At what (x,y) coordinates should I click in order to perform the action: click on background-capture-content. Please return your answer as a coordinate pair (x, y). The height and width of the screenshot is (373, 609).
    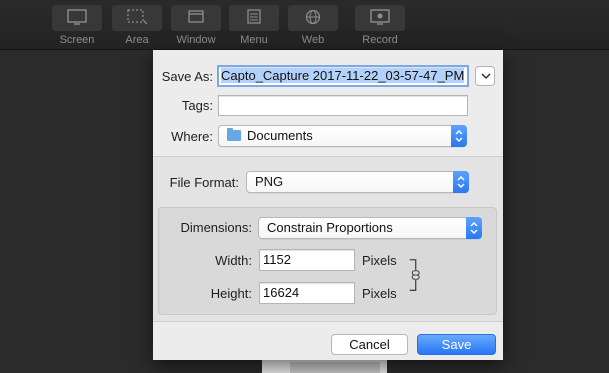
    Looking at the image, I should click on (335, 367).